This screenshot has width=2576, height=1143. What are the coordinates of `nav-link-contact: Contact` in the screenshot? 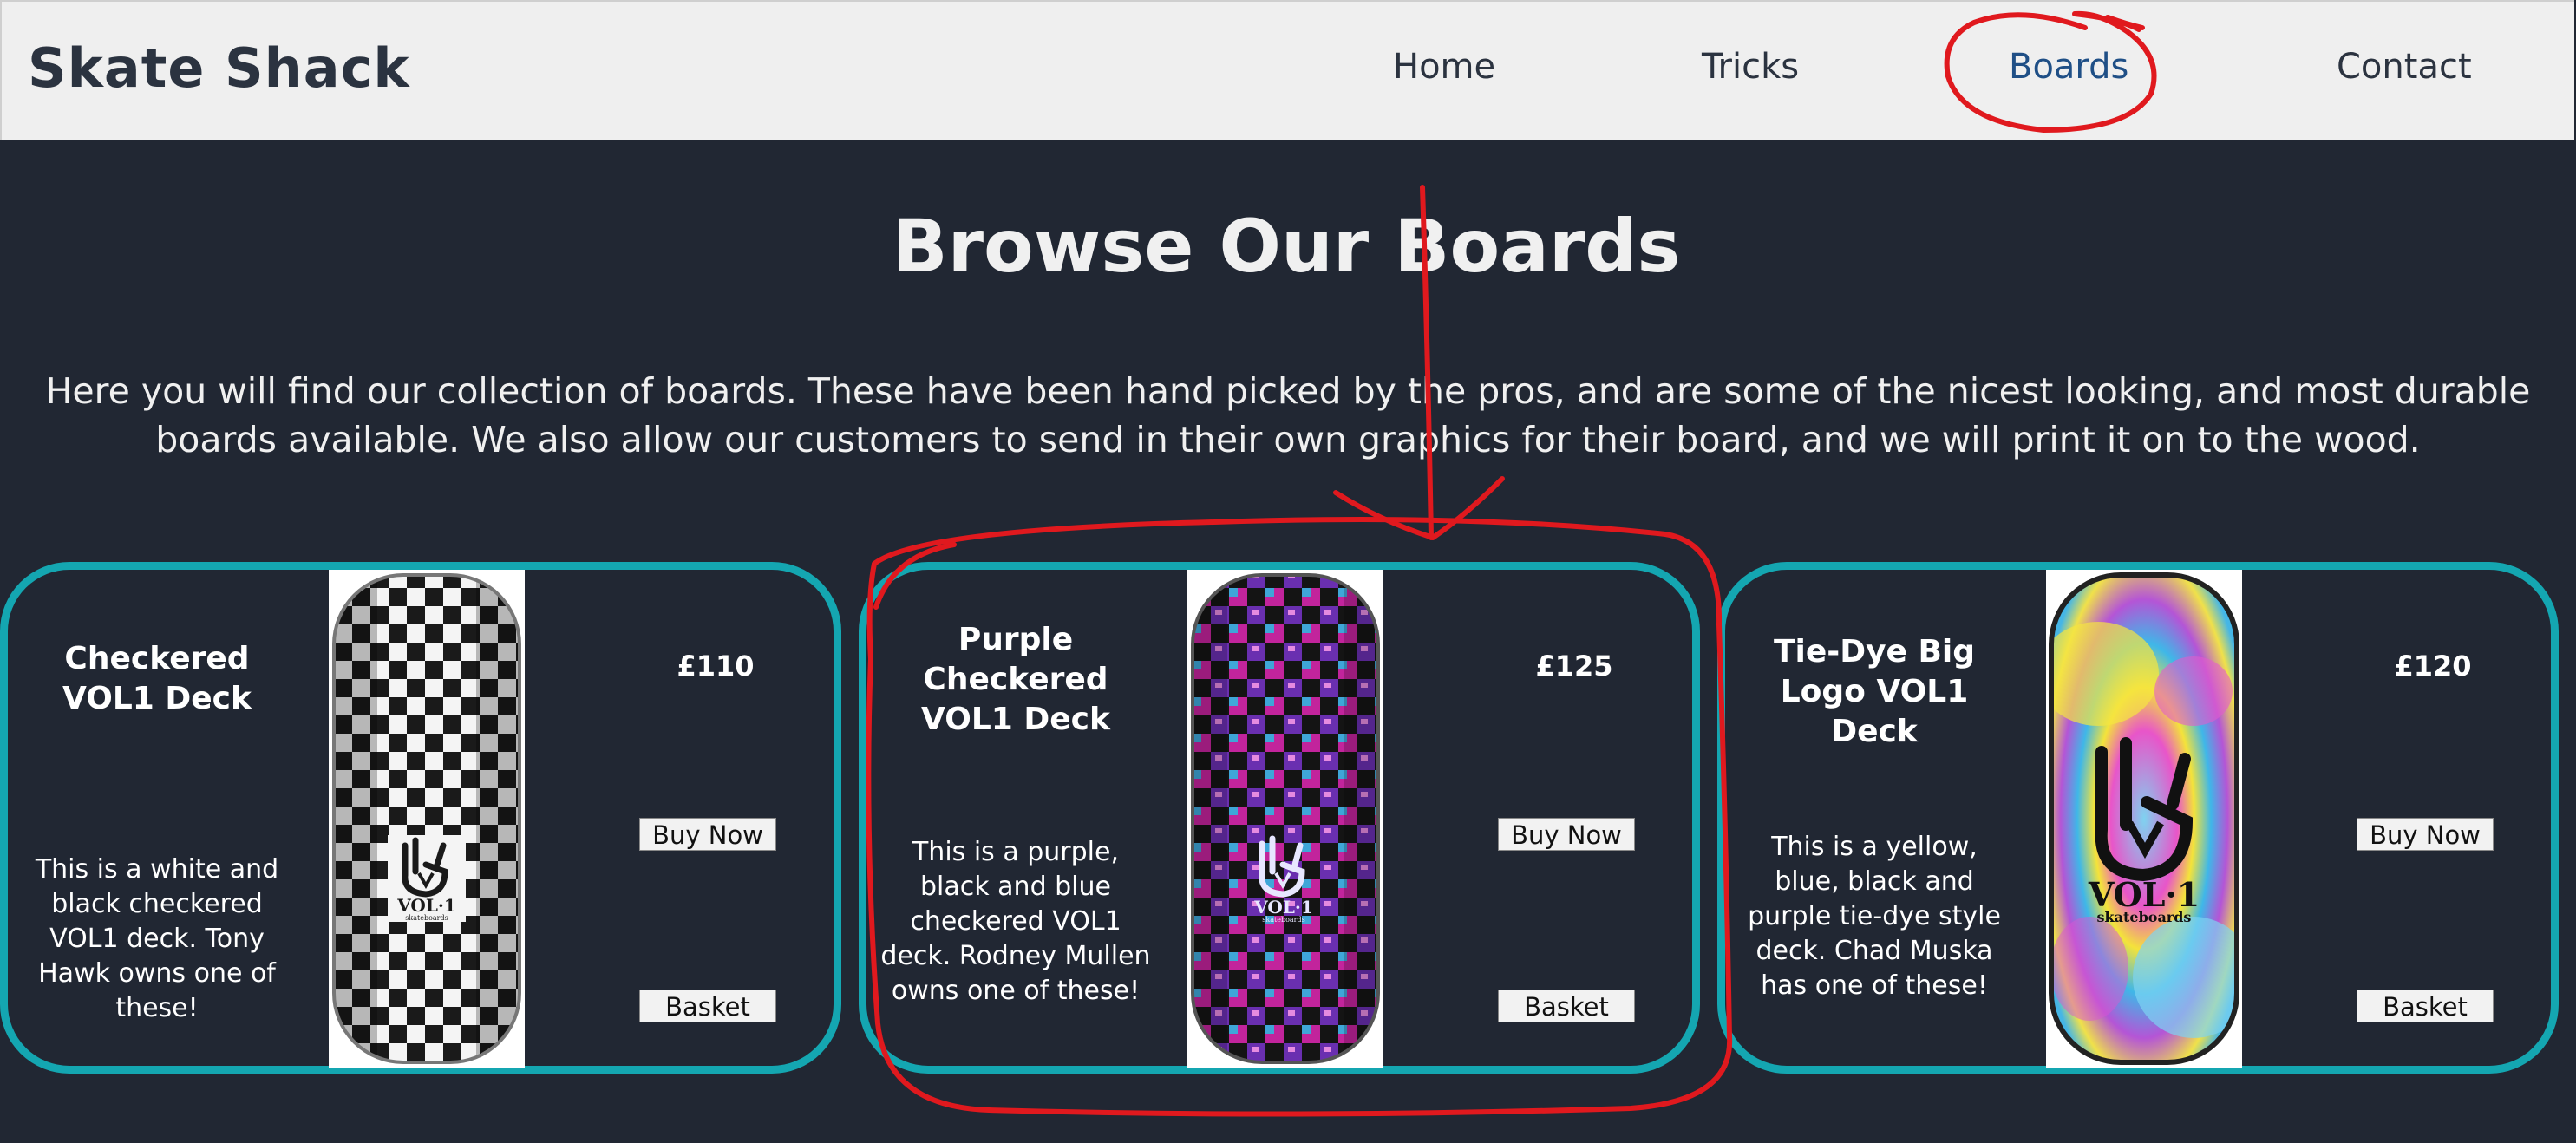 It's located at (2404, 67).